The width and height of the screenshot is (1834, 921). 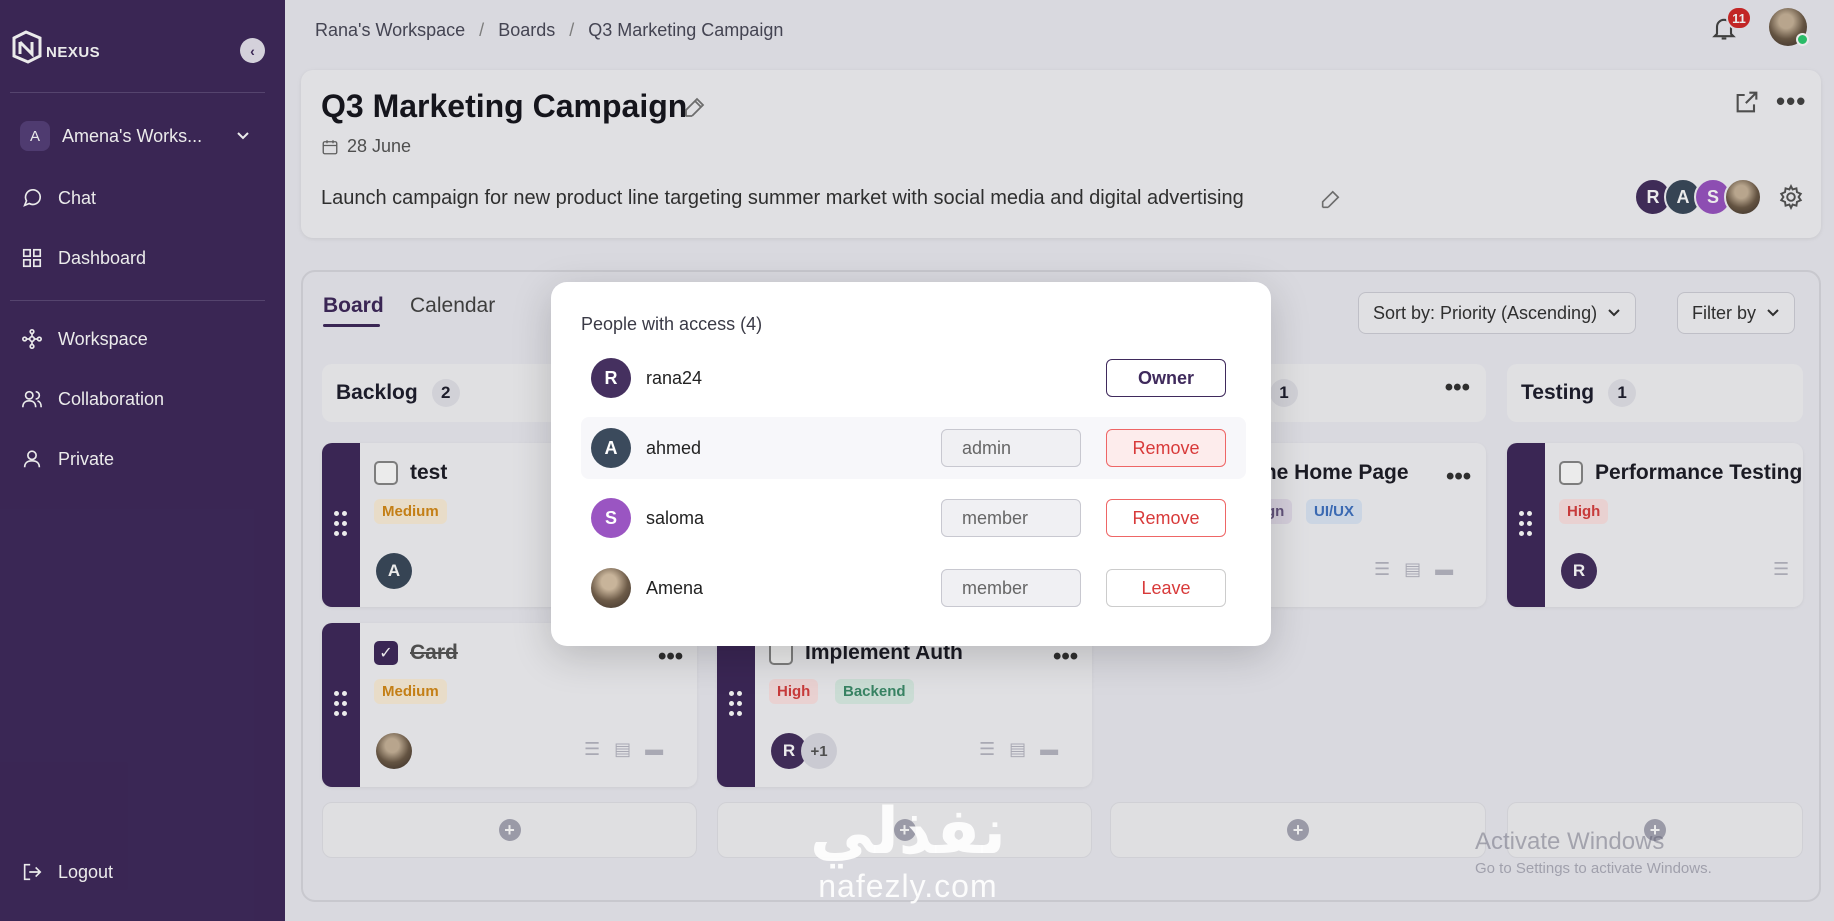 I want to click on activate-title: Activate Windows, so click(x=1570, y=841).